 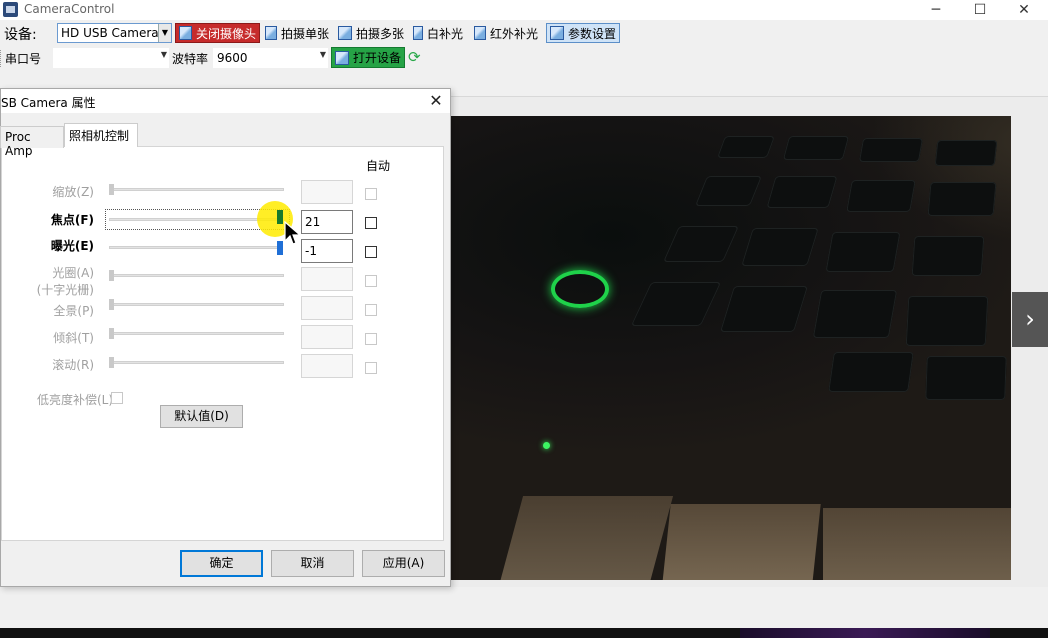 What do you see at coordinates (980, 10) in the screenshot?
I see `maximize-button: ☐` at bounding box center [980, 10].